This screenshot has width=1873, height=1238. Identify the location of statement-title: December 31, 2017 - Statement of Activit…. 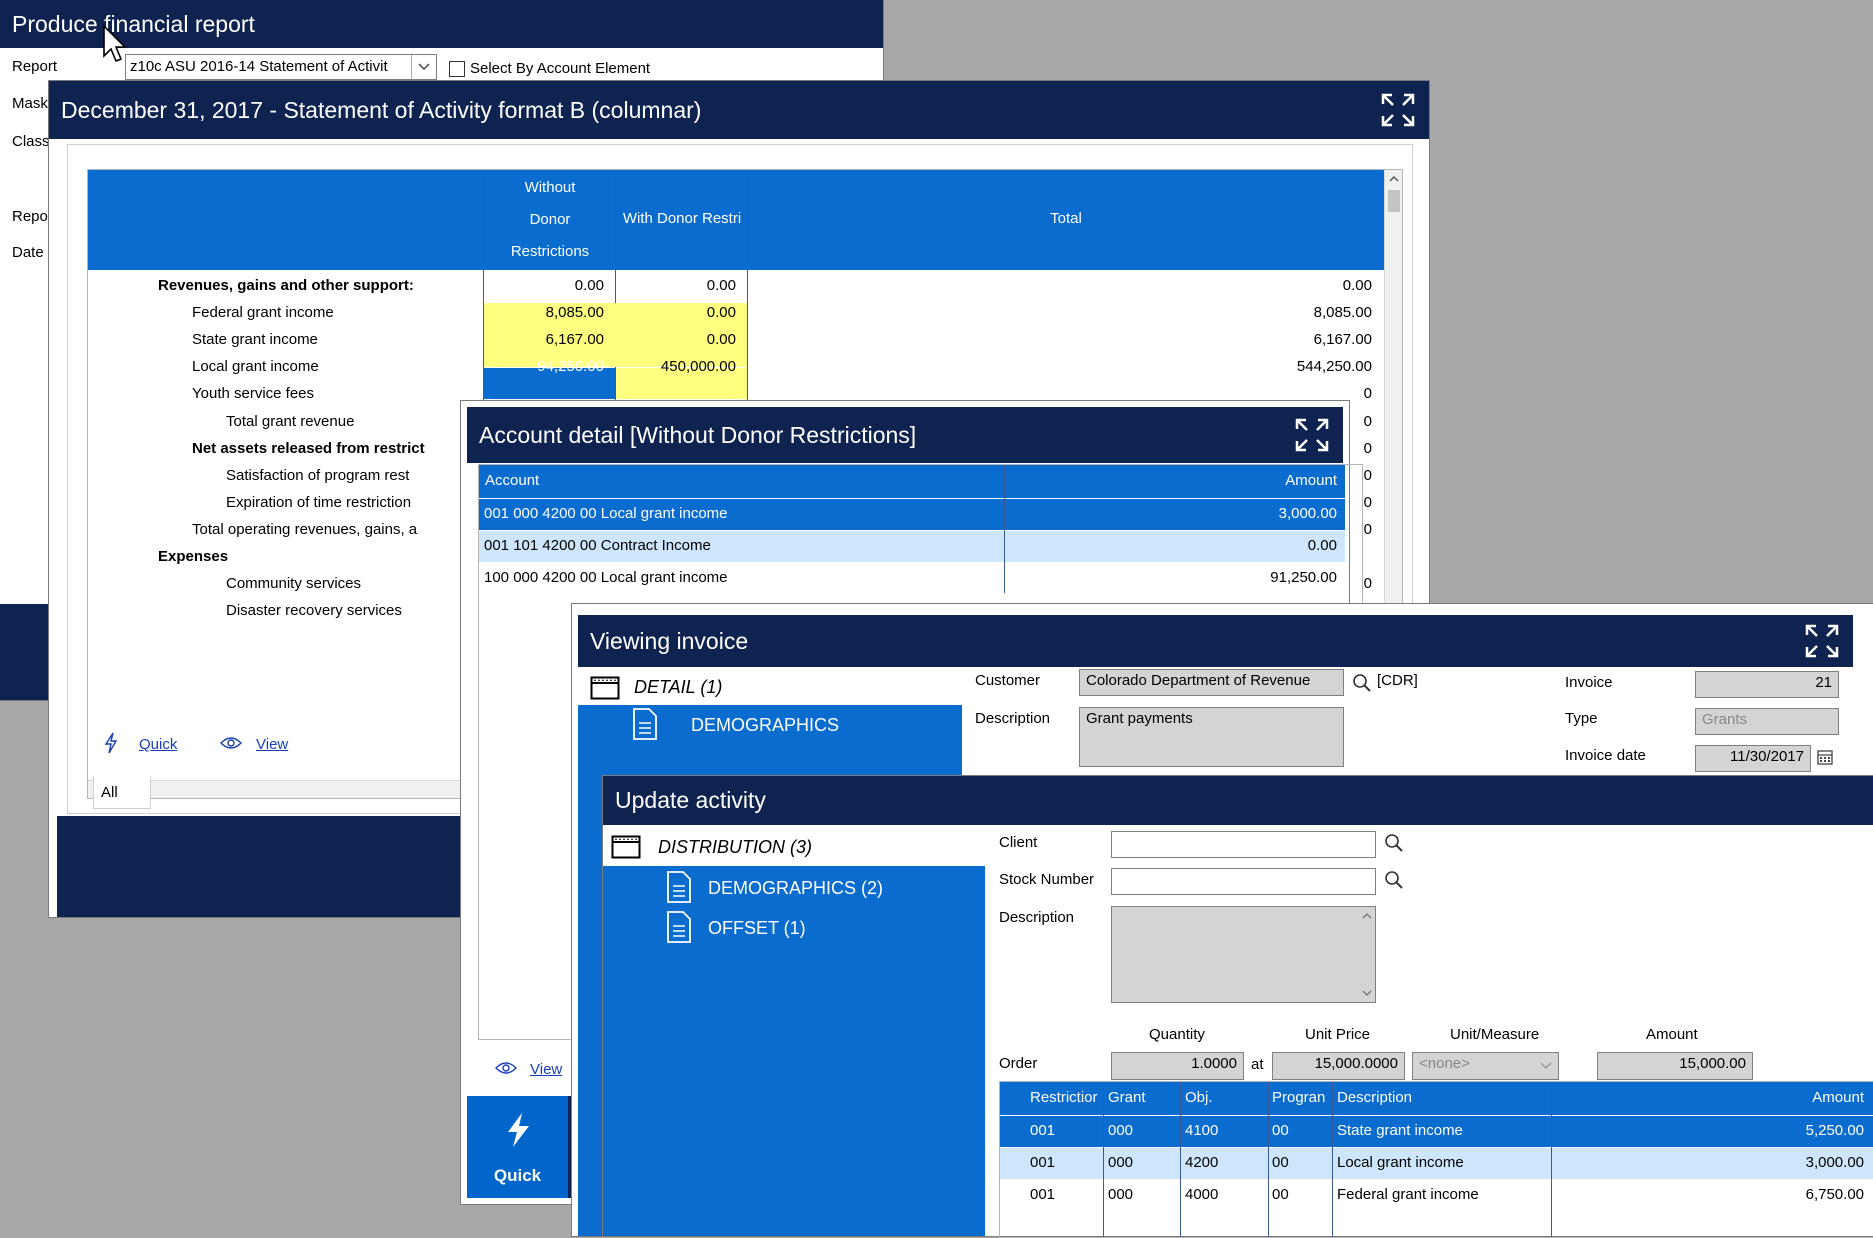
(381, 109).